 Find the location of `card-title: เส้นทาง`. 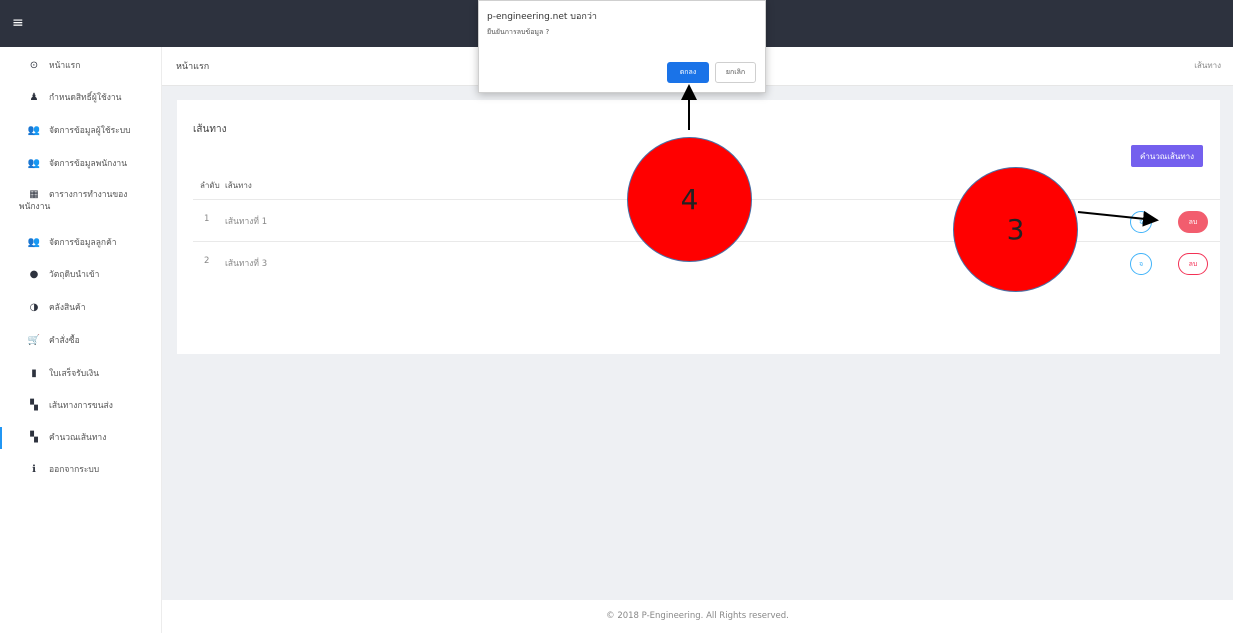

card-title: เส้นทาง is located at coordinates (210, 129).